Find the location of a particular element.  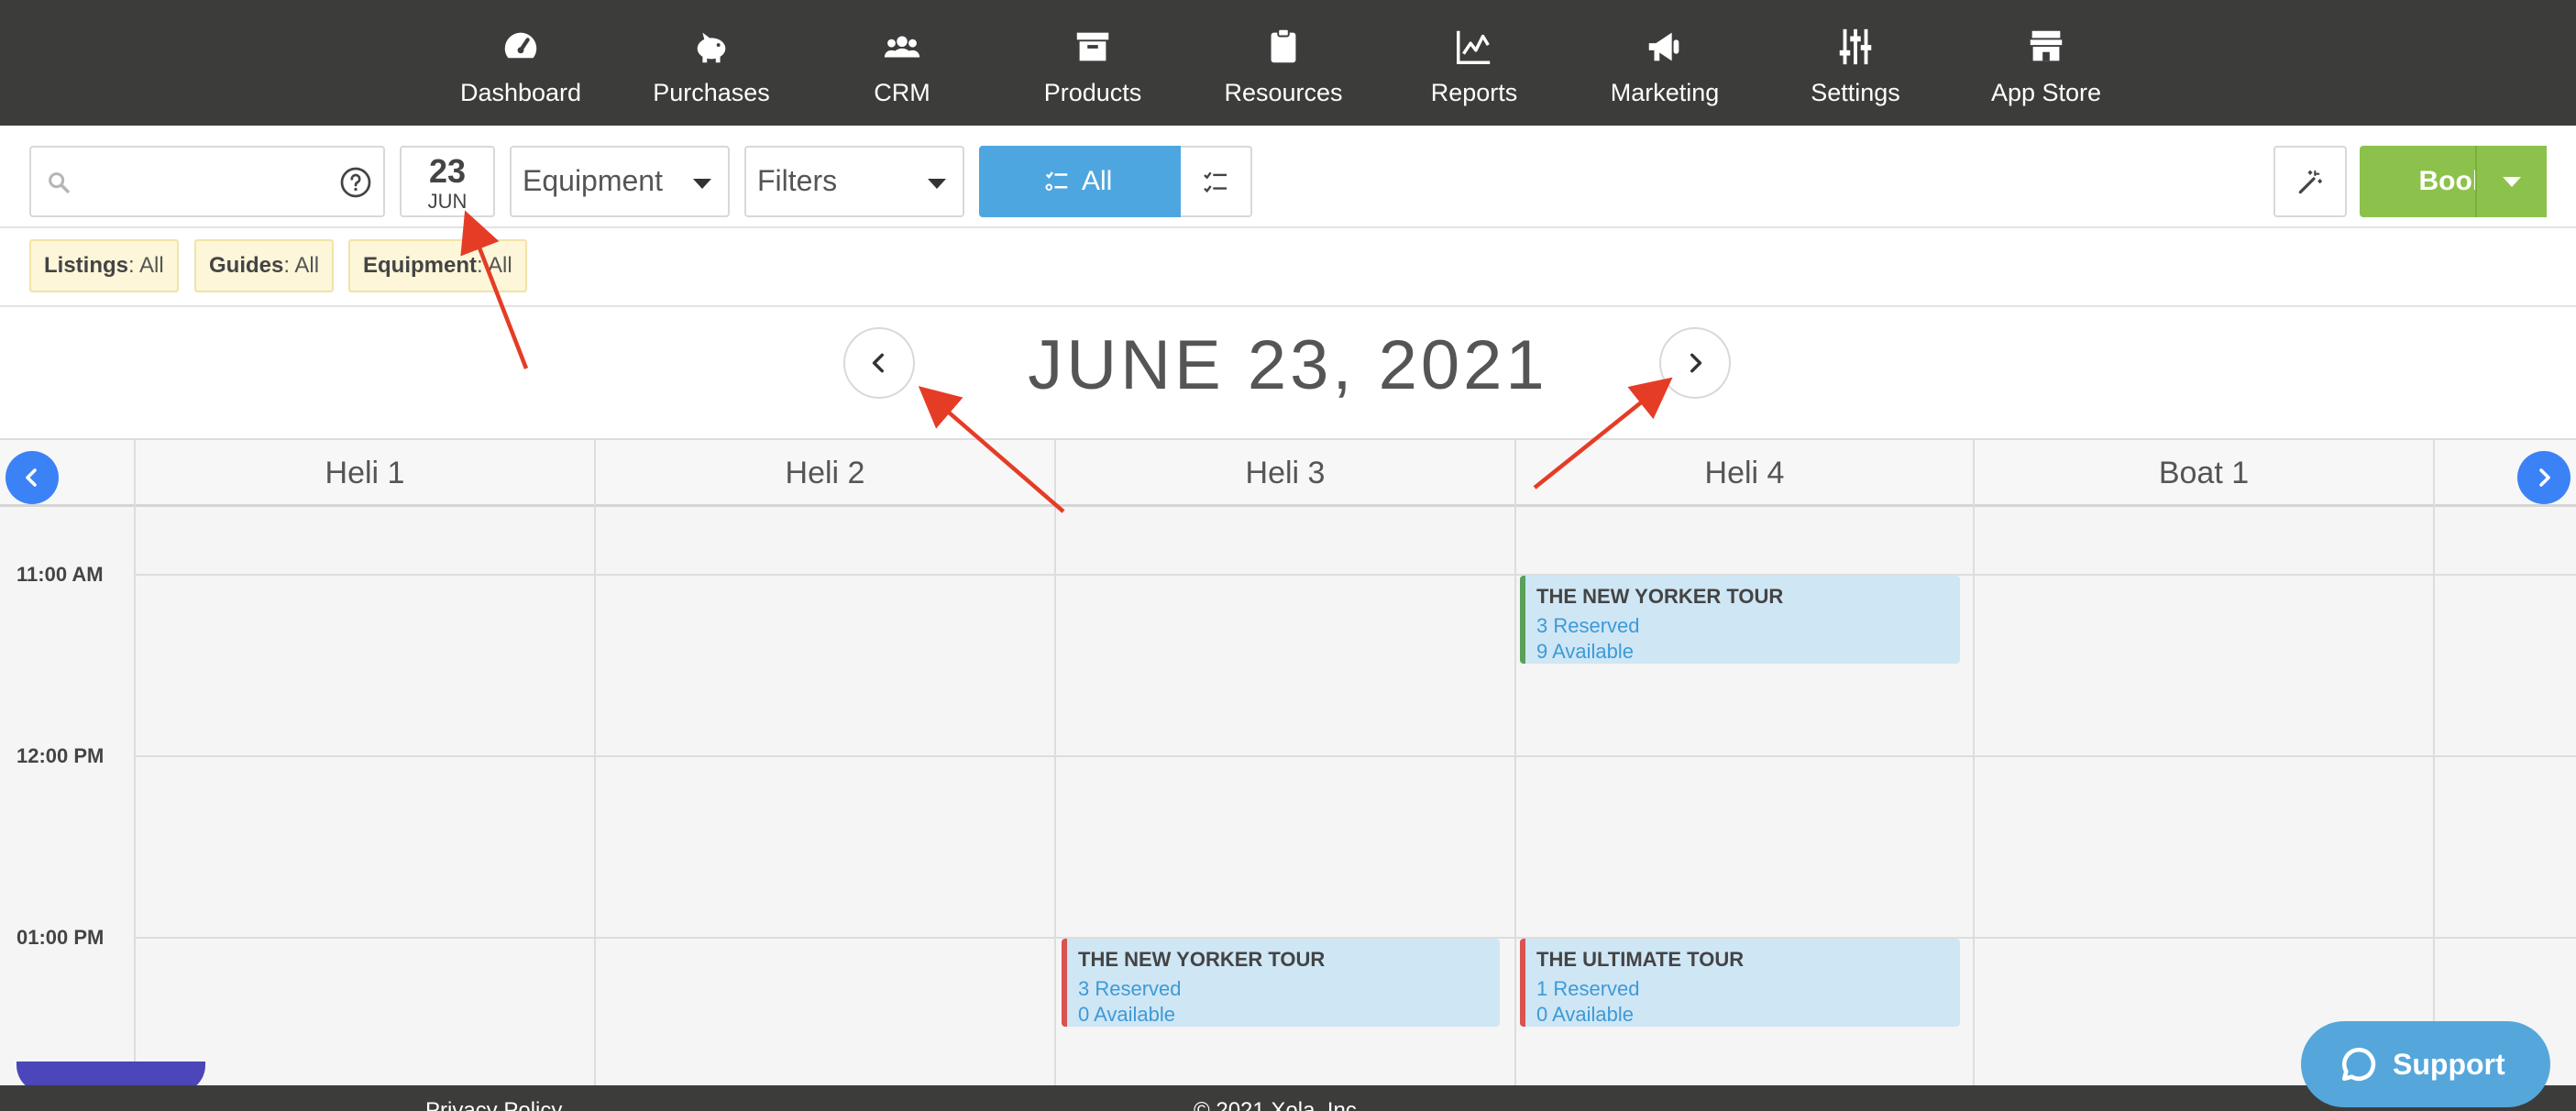

book-options-button is located at coordinates (2511, 181).